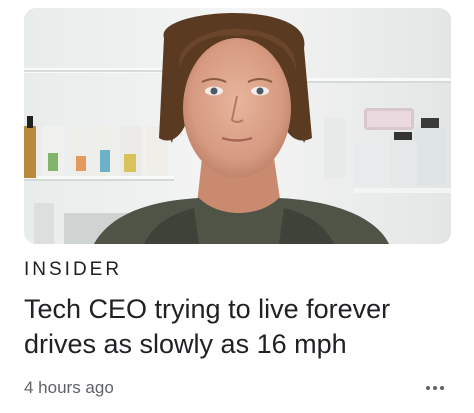  I want to click on more-options-button, so click(435, 388).